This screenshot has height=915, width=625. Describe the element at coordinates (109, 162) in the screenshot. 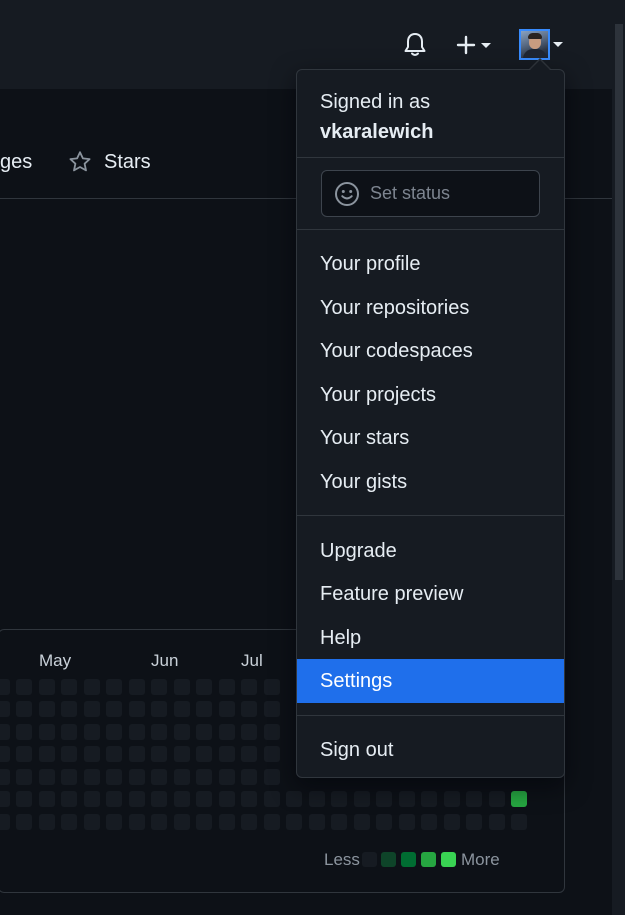

I see `tab-stars: Stars` at that location.